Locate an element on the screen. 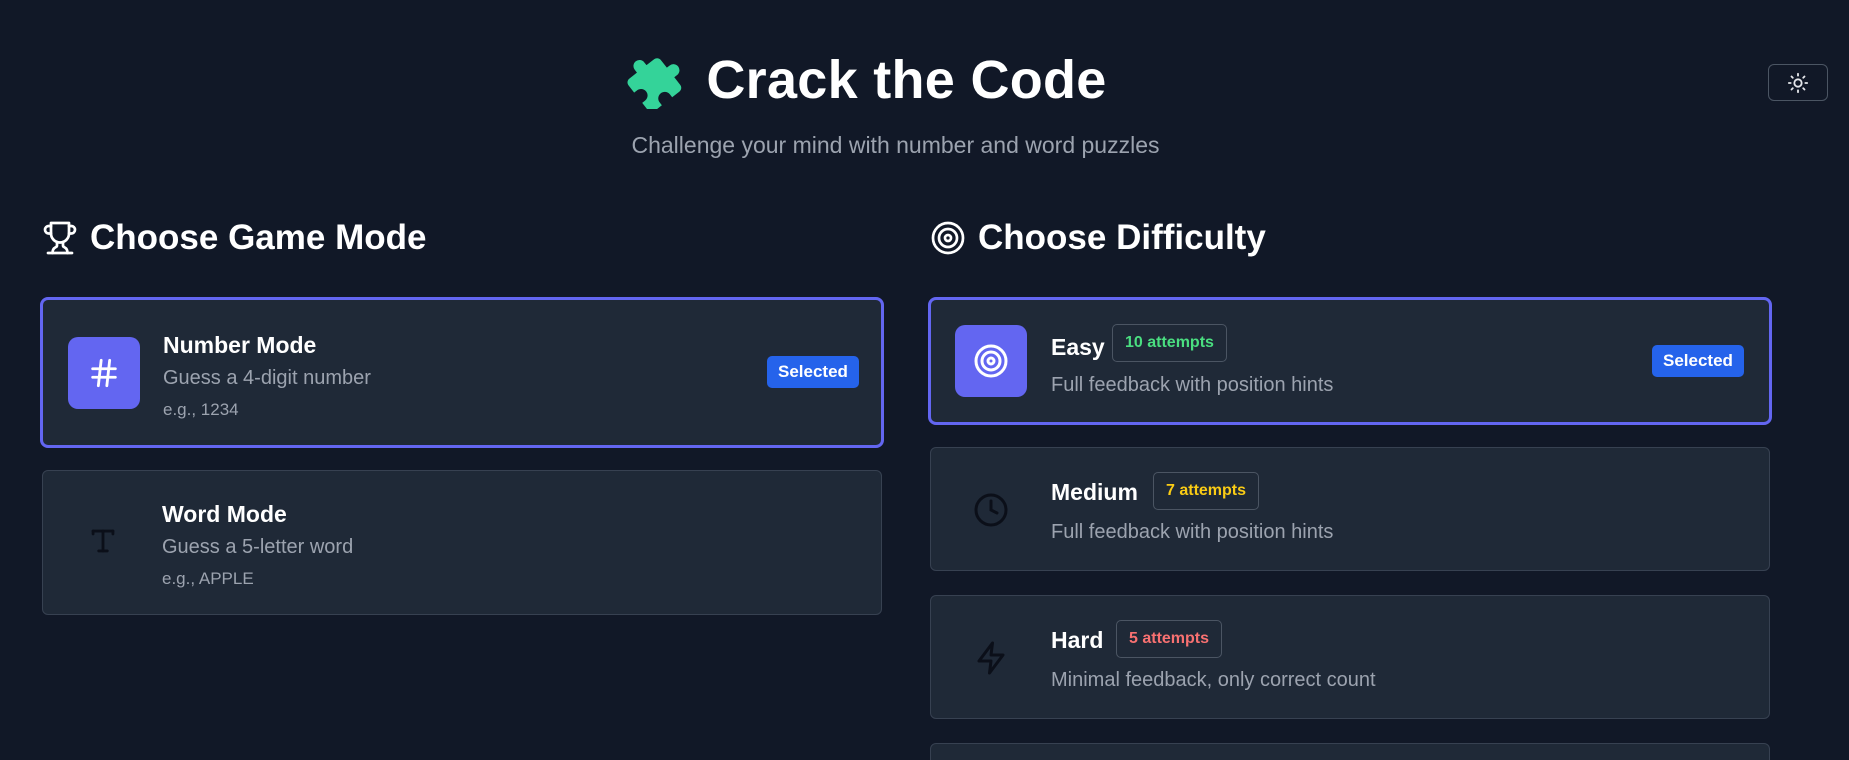 The image size is (1849, 760). word-mode-example: e.g., APPLE is located at coordinates (208, 578).